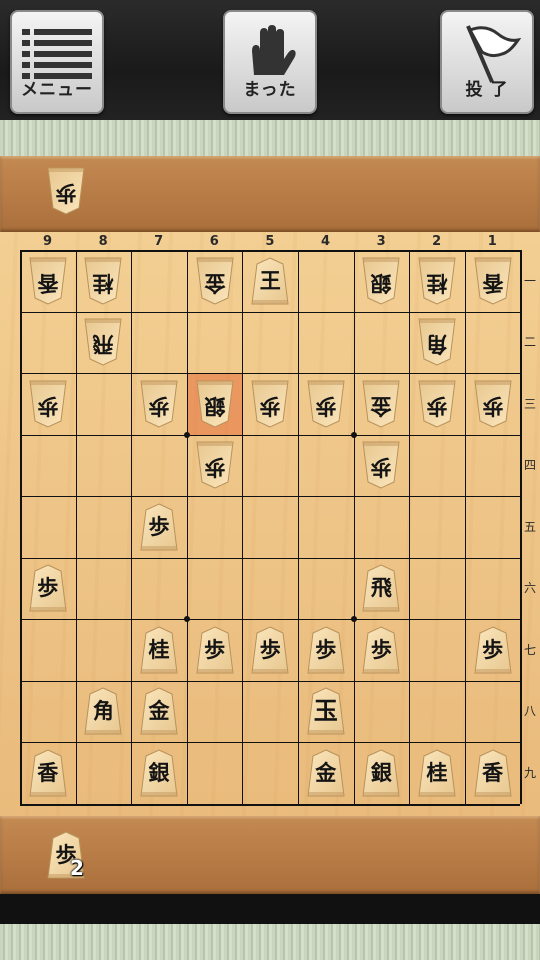 The image size is (540, 960). I want to click on file-number: 7, so click(159, 241).